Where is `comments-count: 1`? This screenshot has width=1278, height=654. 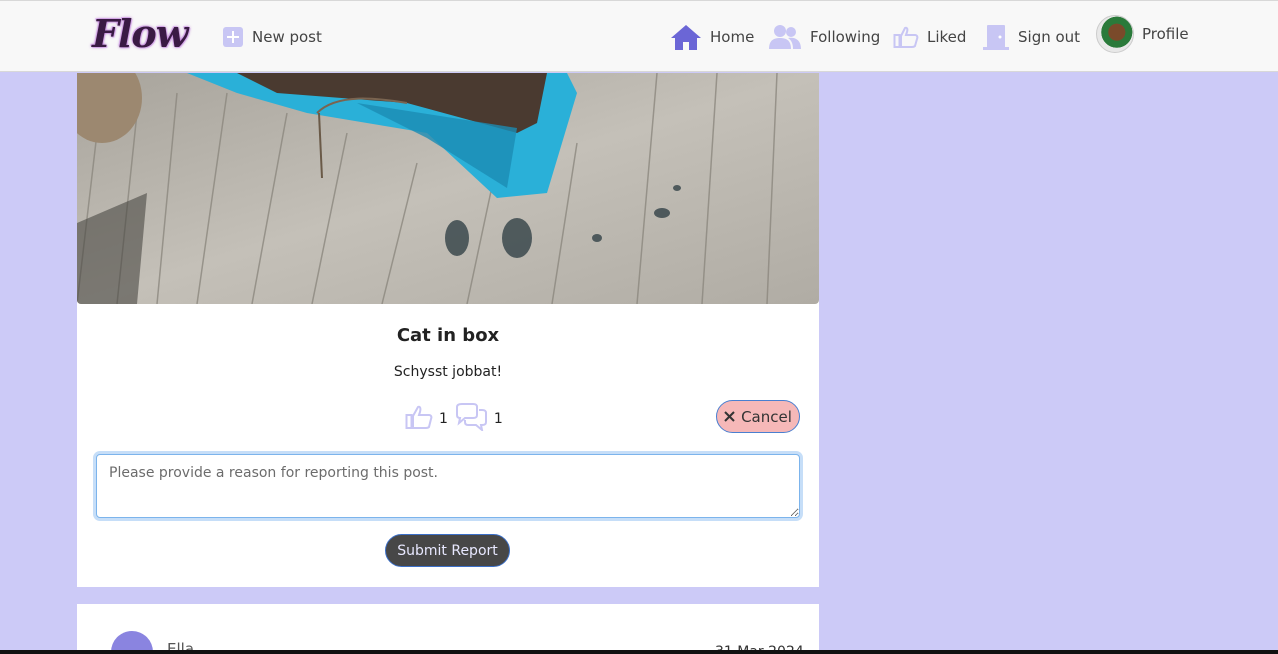 comments-count: 1 is located at coordinates (498, 419).